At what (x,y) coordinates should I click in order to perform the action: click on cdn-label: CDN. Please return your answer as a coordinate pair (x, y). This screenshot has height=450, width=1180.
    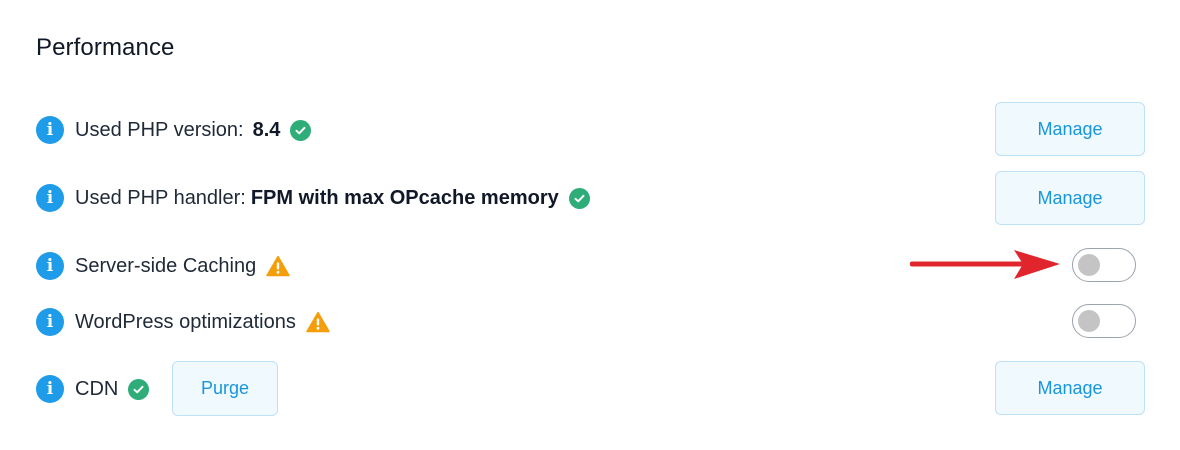
    Looking at the image, I should click on (97, 388).